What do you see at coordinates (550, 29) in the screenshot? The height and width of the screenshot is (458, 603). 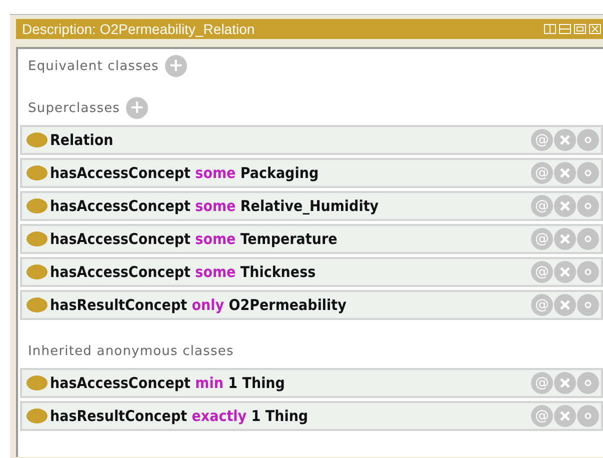 I see `split-view-icon` at bounding box center [550, 29].